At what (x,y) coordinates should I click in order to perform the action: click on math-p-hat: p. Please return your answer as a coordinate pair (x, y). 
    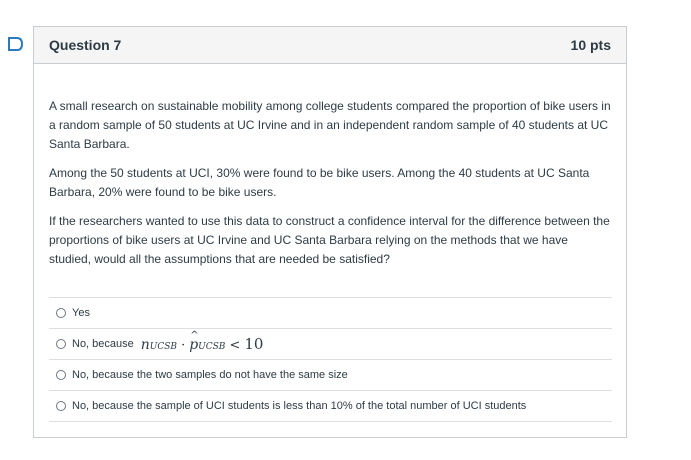
    Looking at the image, I should click on (193, 341).